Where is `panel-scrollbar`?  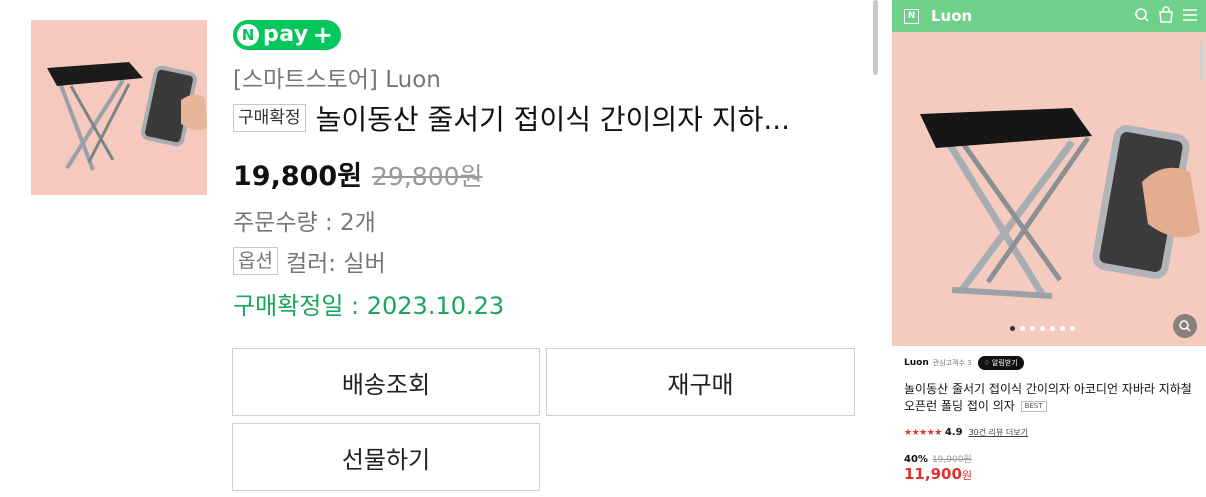
panel-scrollbar is located at coordinates (1201, 60).